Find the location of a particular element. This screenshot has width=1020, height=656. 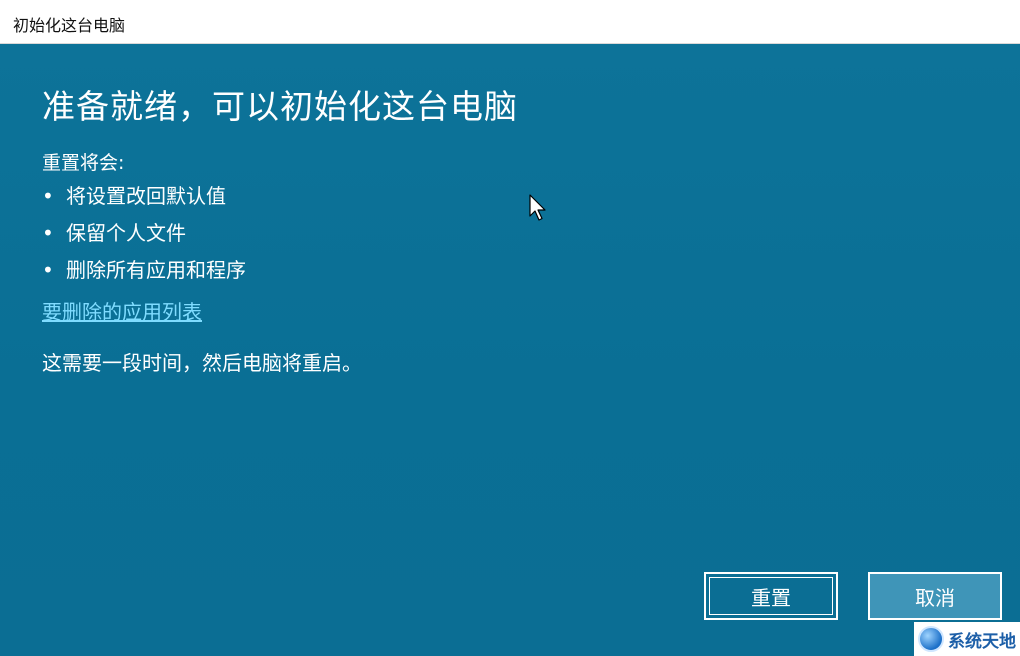

list-item: • 保留个人文件 is located at coordinates (144, 237).